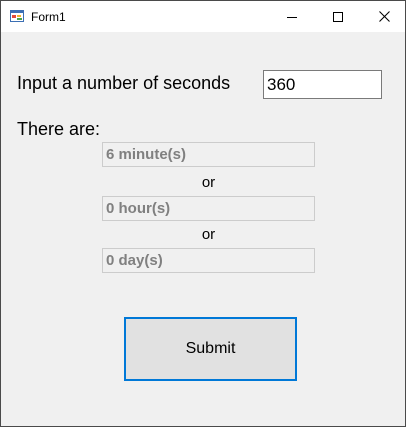  I want to click on minimize-button, so click(292, 16).